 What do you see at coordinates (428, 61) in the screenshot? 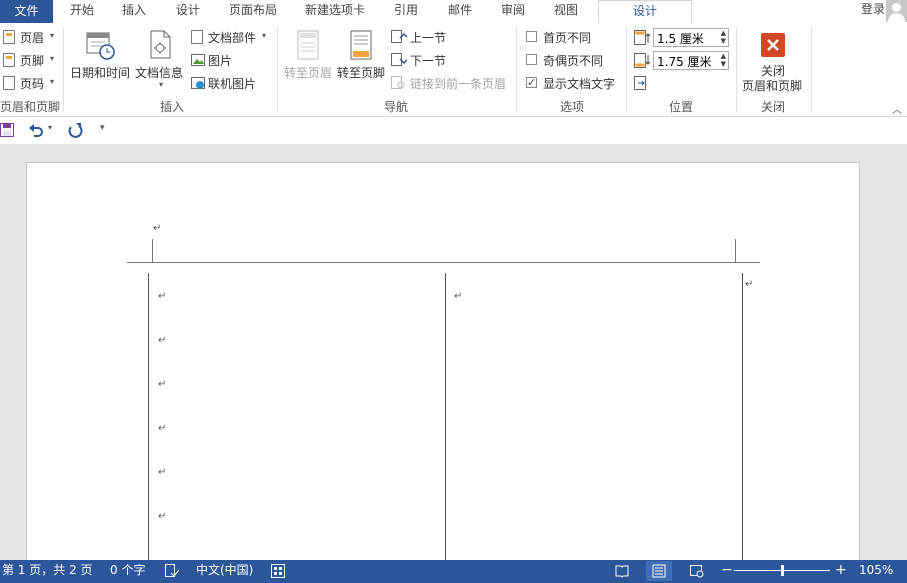
I see `next-section-label: 下一节` at bounding box center [428, 61].